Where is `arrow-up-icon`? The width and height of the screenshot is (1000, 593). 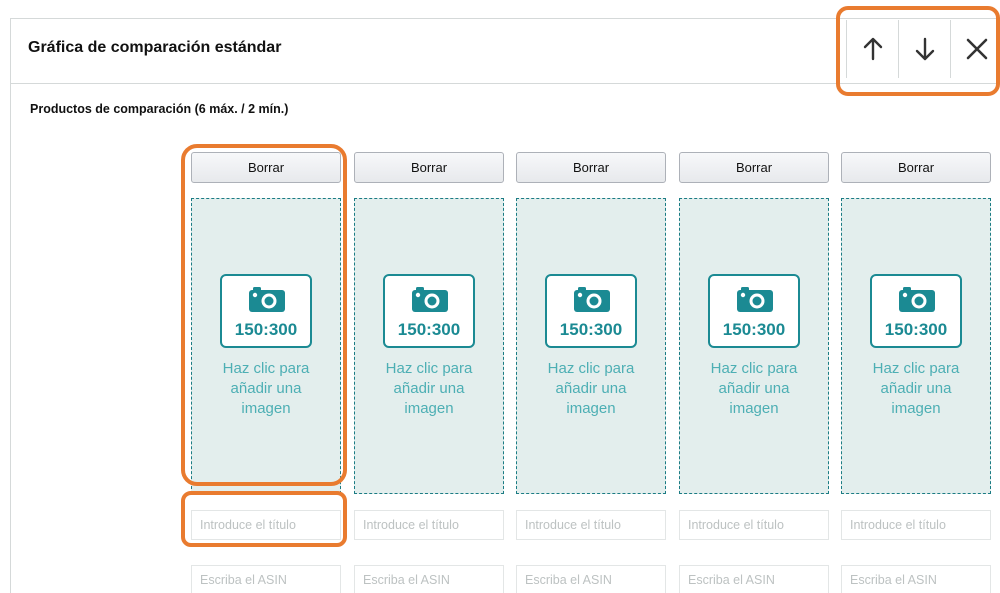
arrow-up-icon is located at coordinates (872, 49).